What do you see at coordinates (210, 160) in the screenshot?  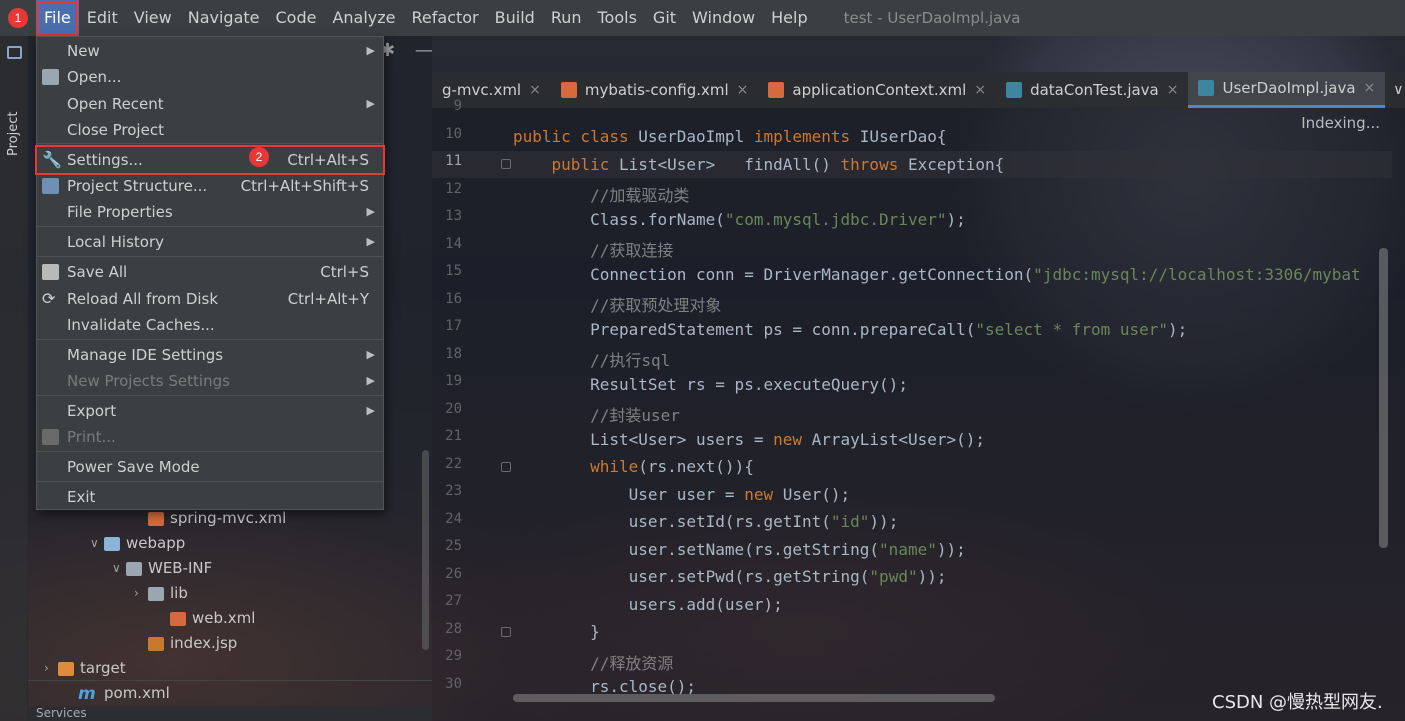 I see `file-menu-item-settings: 🔧 Settings... Ctrl+Alt+S` at bounding box center [210, 160].